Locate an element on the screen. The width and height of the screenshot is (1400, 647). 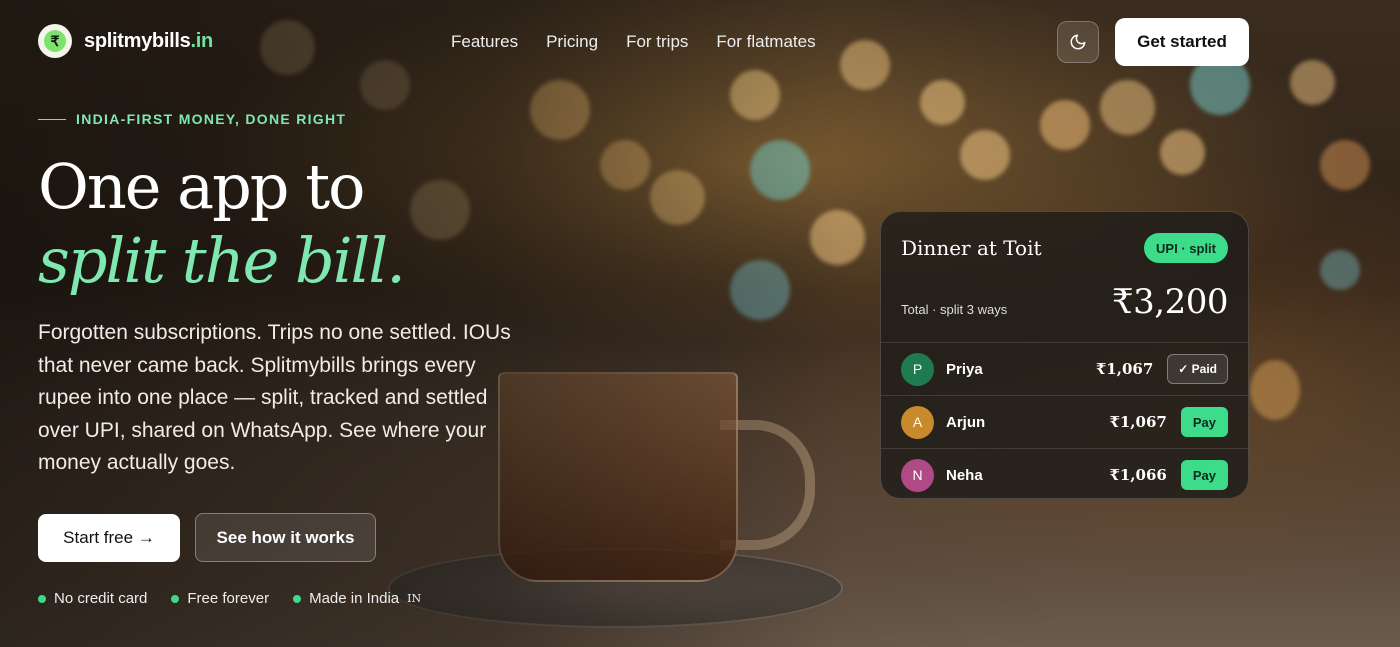
india-flag-label: IN is located at coordinates (414, 598).